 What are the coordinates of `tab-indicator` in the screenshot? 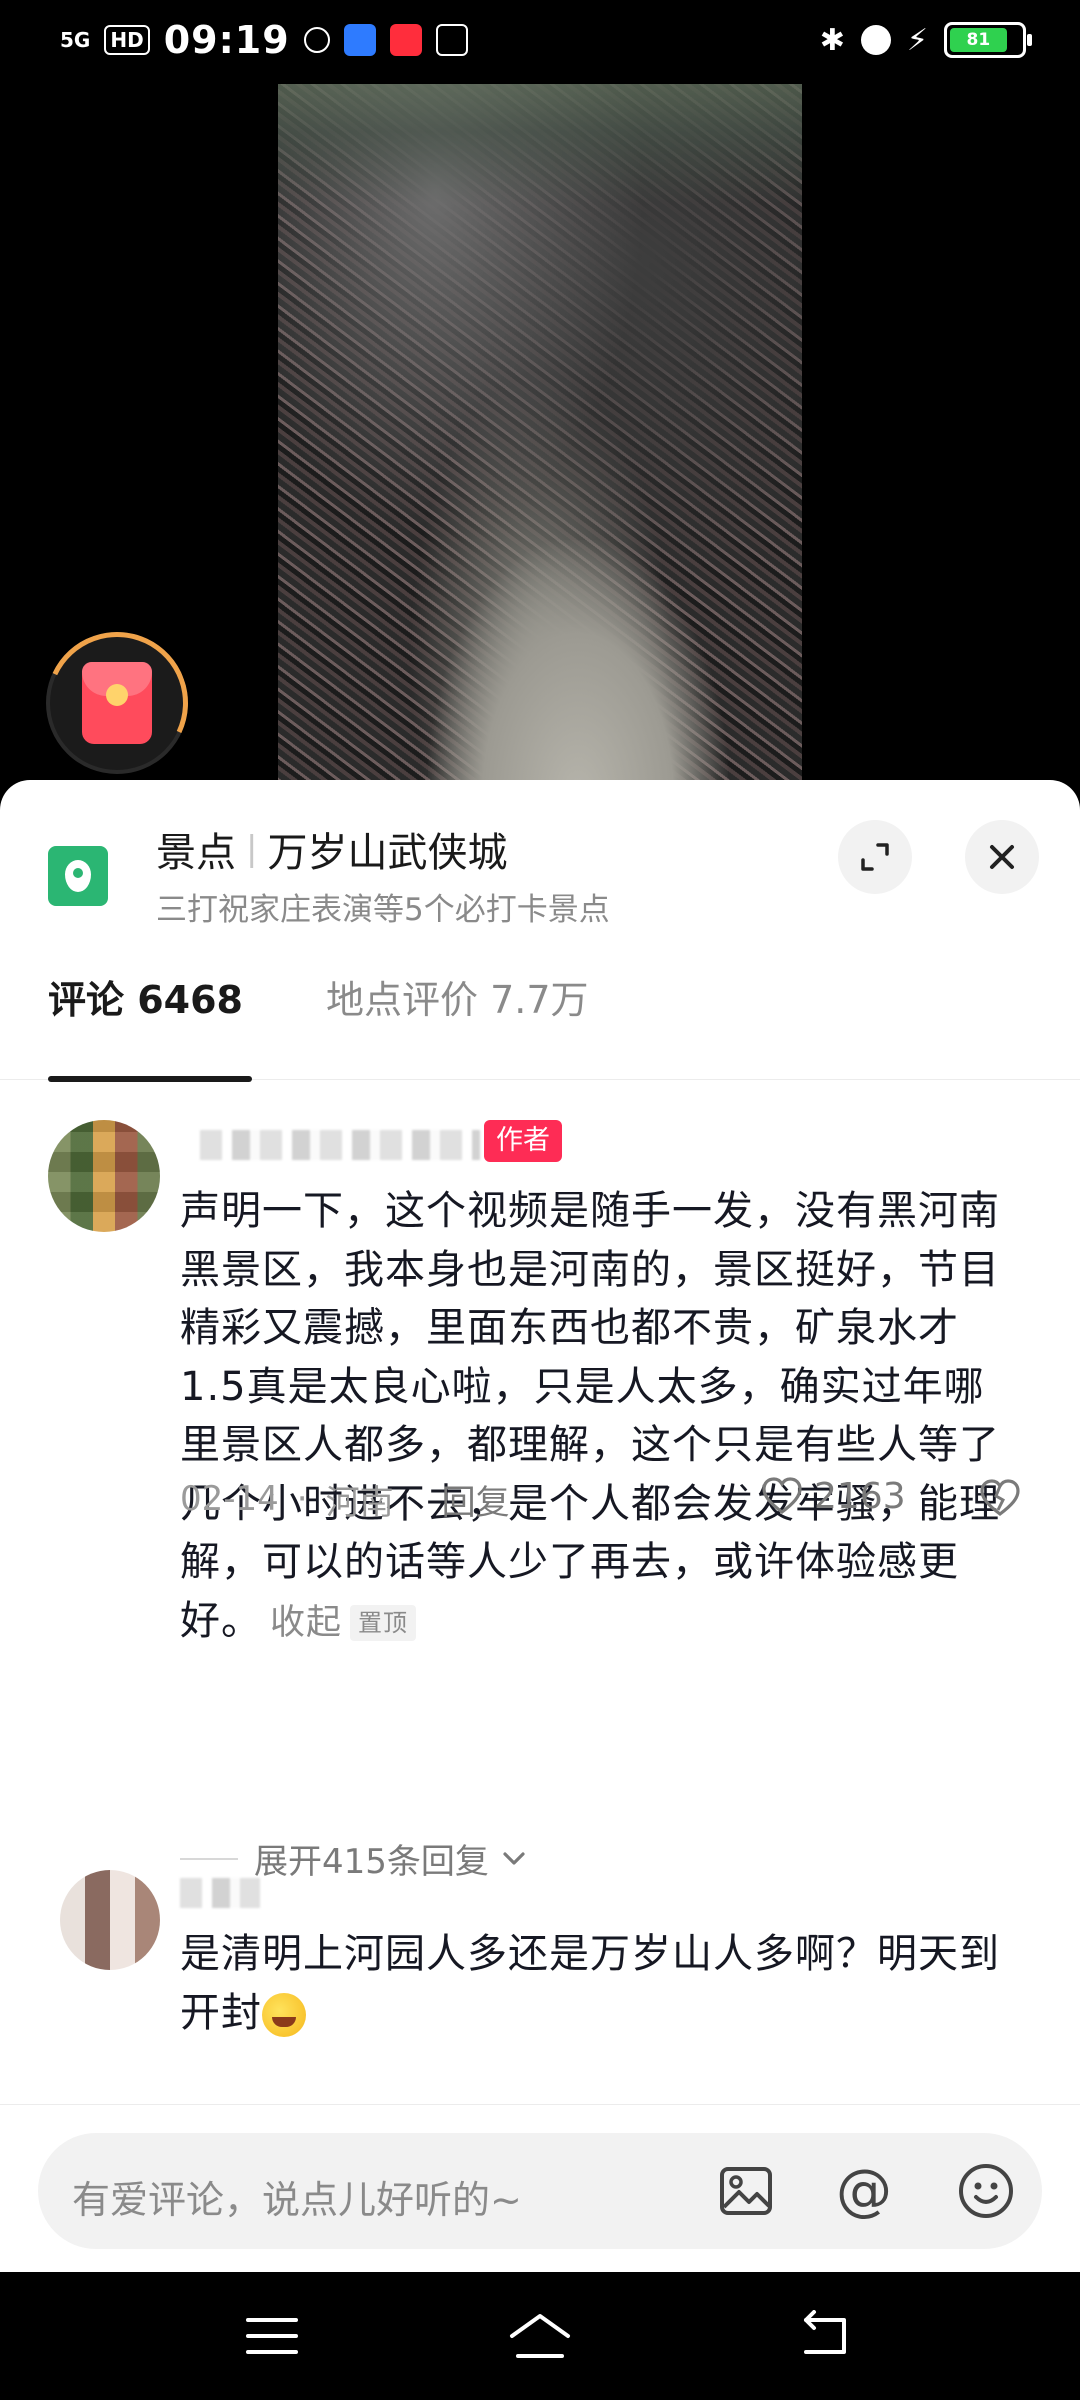 It's located at (150, 1079).